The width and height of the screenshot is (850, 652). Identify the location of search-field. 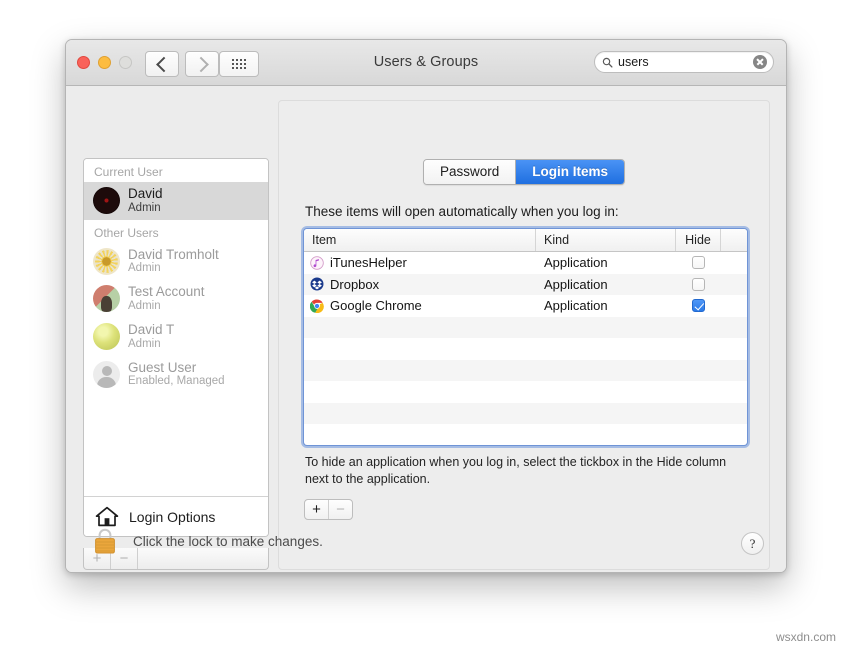
(684, 62).